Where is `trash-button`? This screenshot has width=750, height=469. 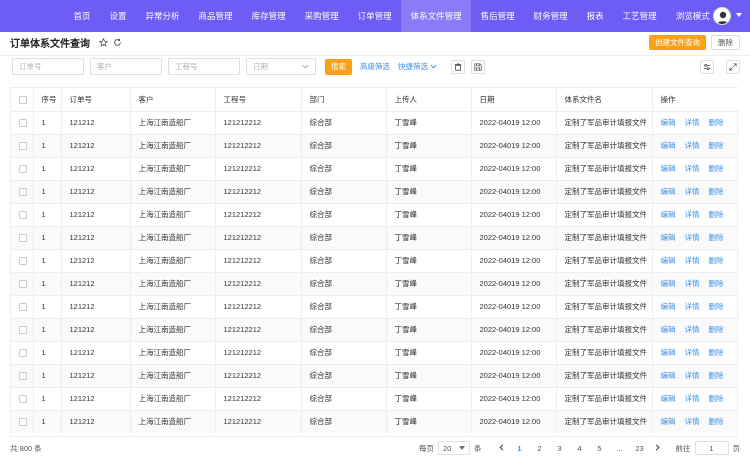
trash-button is located at coordinates (458, 66).